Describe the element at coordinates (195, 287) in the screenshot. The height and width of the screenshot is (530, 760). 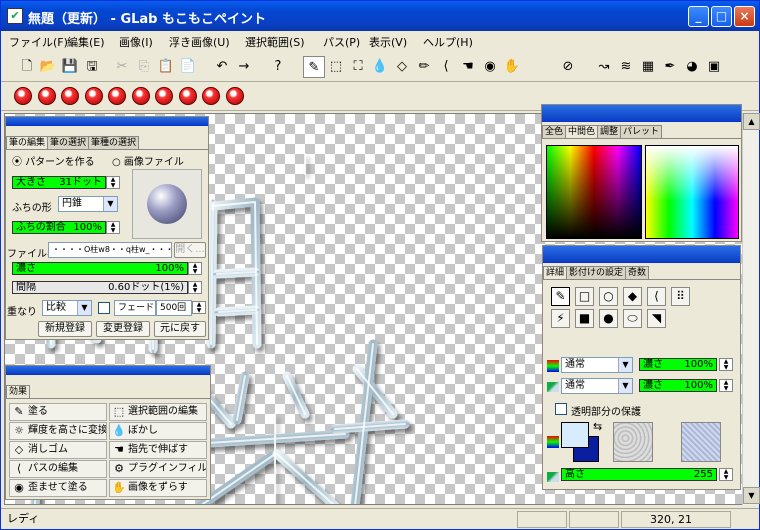
I see `interval-spinner: ▲ ▼` at that location.